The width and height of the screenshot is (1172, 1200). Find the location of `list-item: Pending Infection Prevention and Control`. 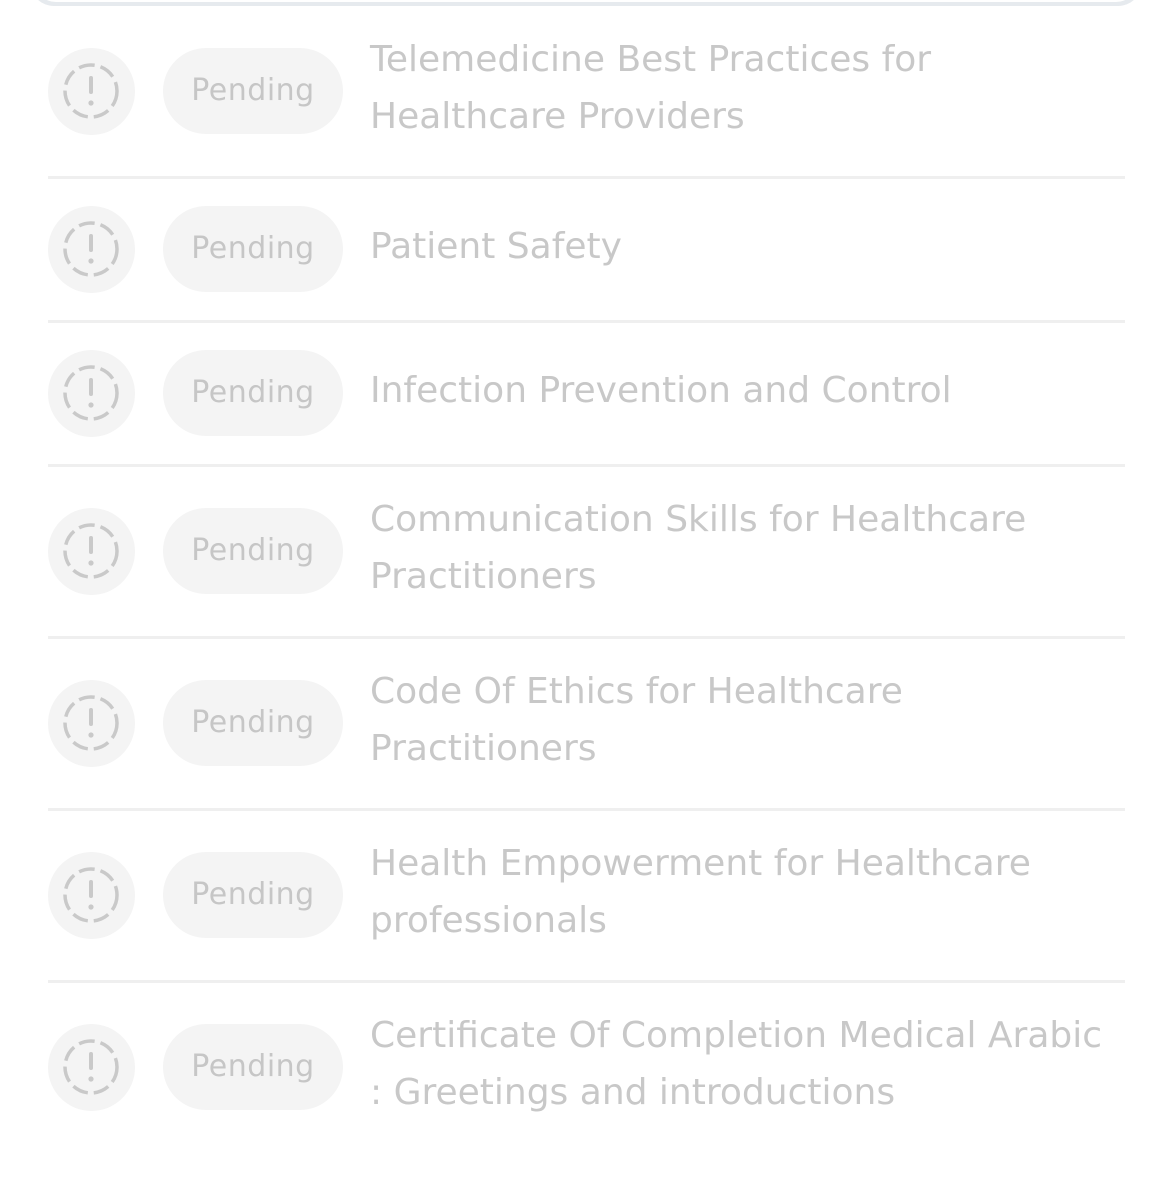

list-item: Pending Infection Prevention and Control is located at coordinates (586, 395).